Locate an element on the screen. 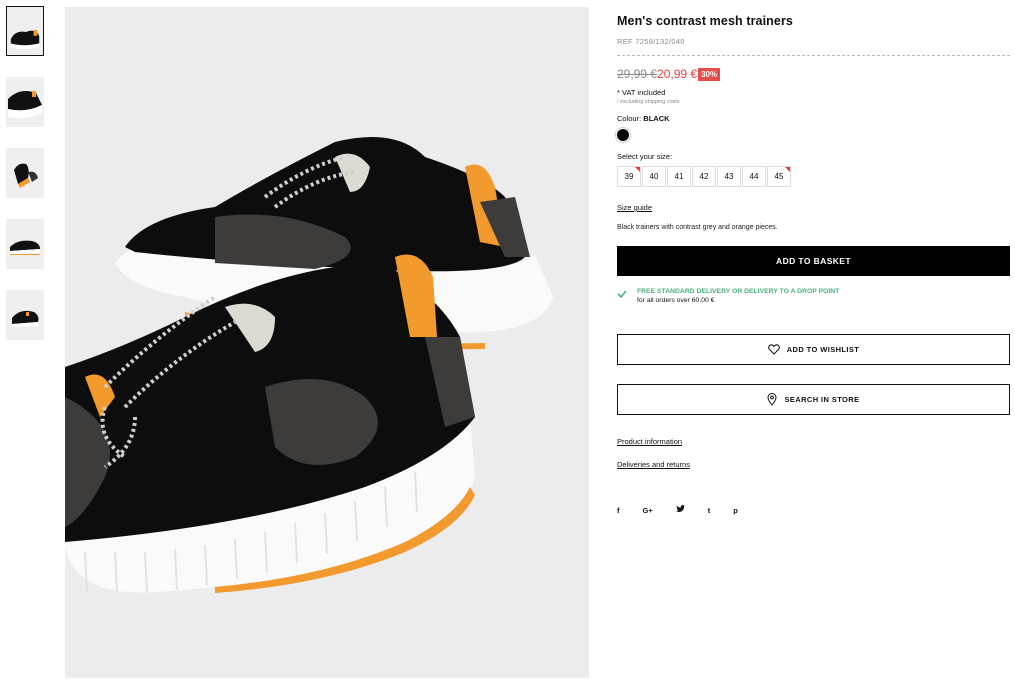  product-ref: REF 7258/132/040 is located at coordinates (651, 41).